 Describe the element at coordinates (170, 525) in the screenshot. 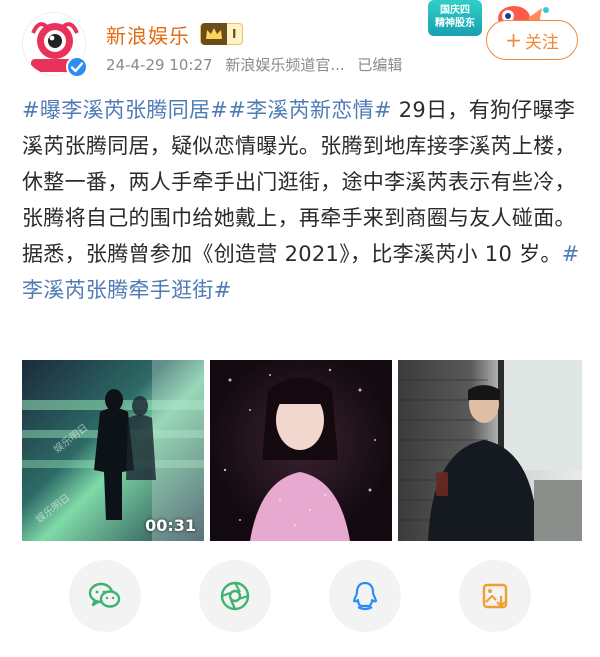

I see `video-duration: 00:31` at that location.